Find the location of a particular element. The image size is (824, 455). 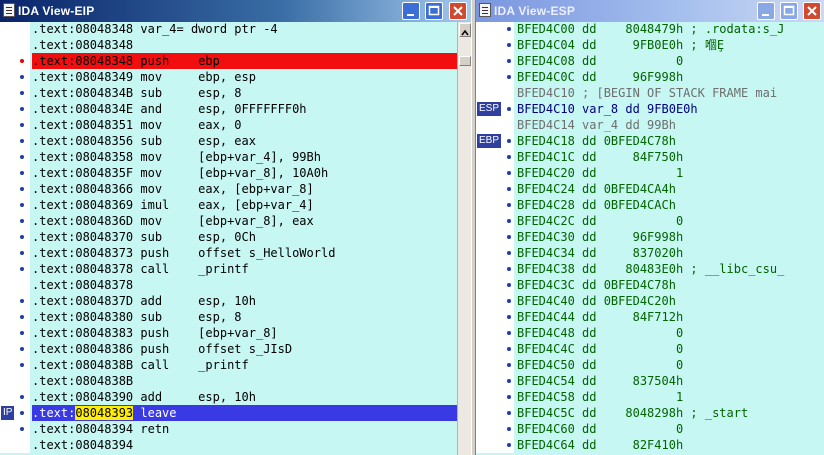

stack-line: BFED4C54 dd 837504h is located at coordinates (650, 381).